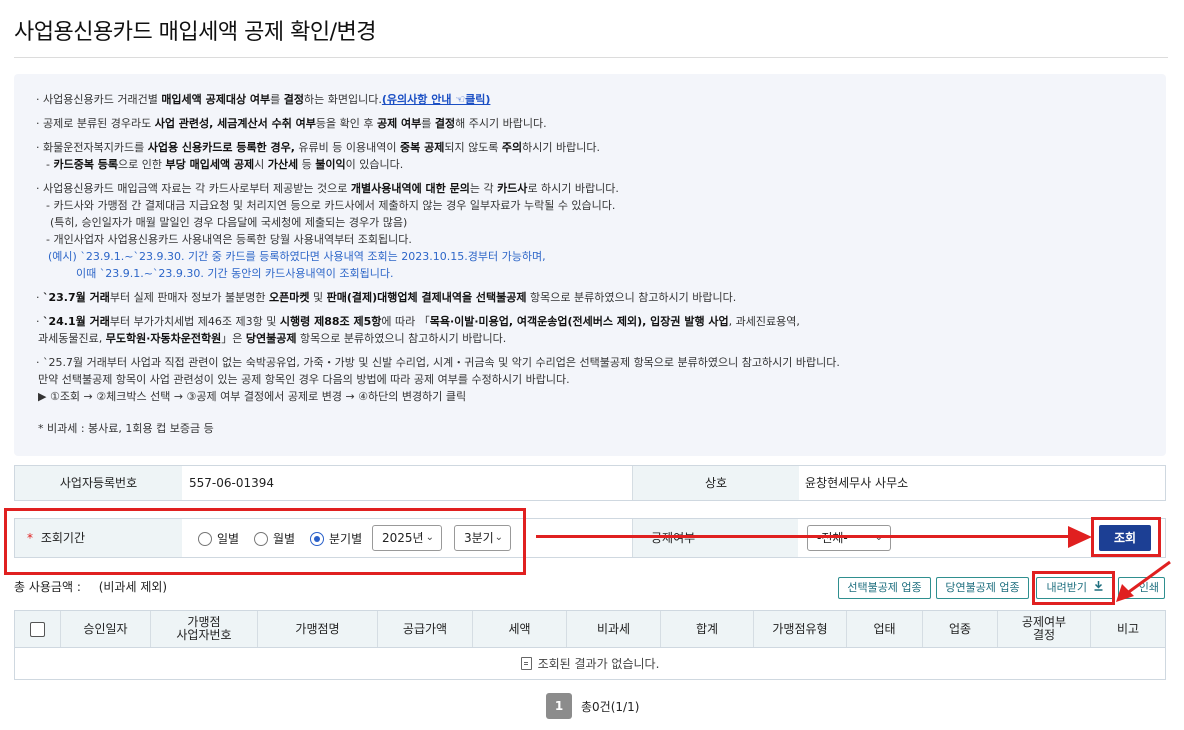 The height and width of the screenshot is (730, 1184). What do you see at coordinates (707, 629) in the screenshot?
I see `col-total: 합계` at bounding box center [707, 629].